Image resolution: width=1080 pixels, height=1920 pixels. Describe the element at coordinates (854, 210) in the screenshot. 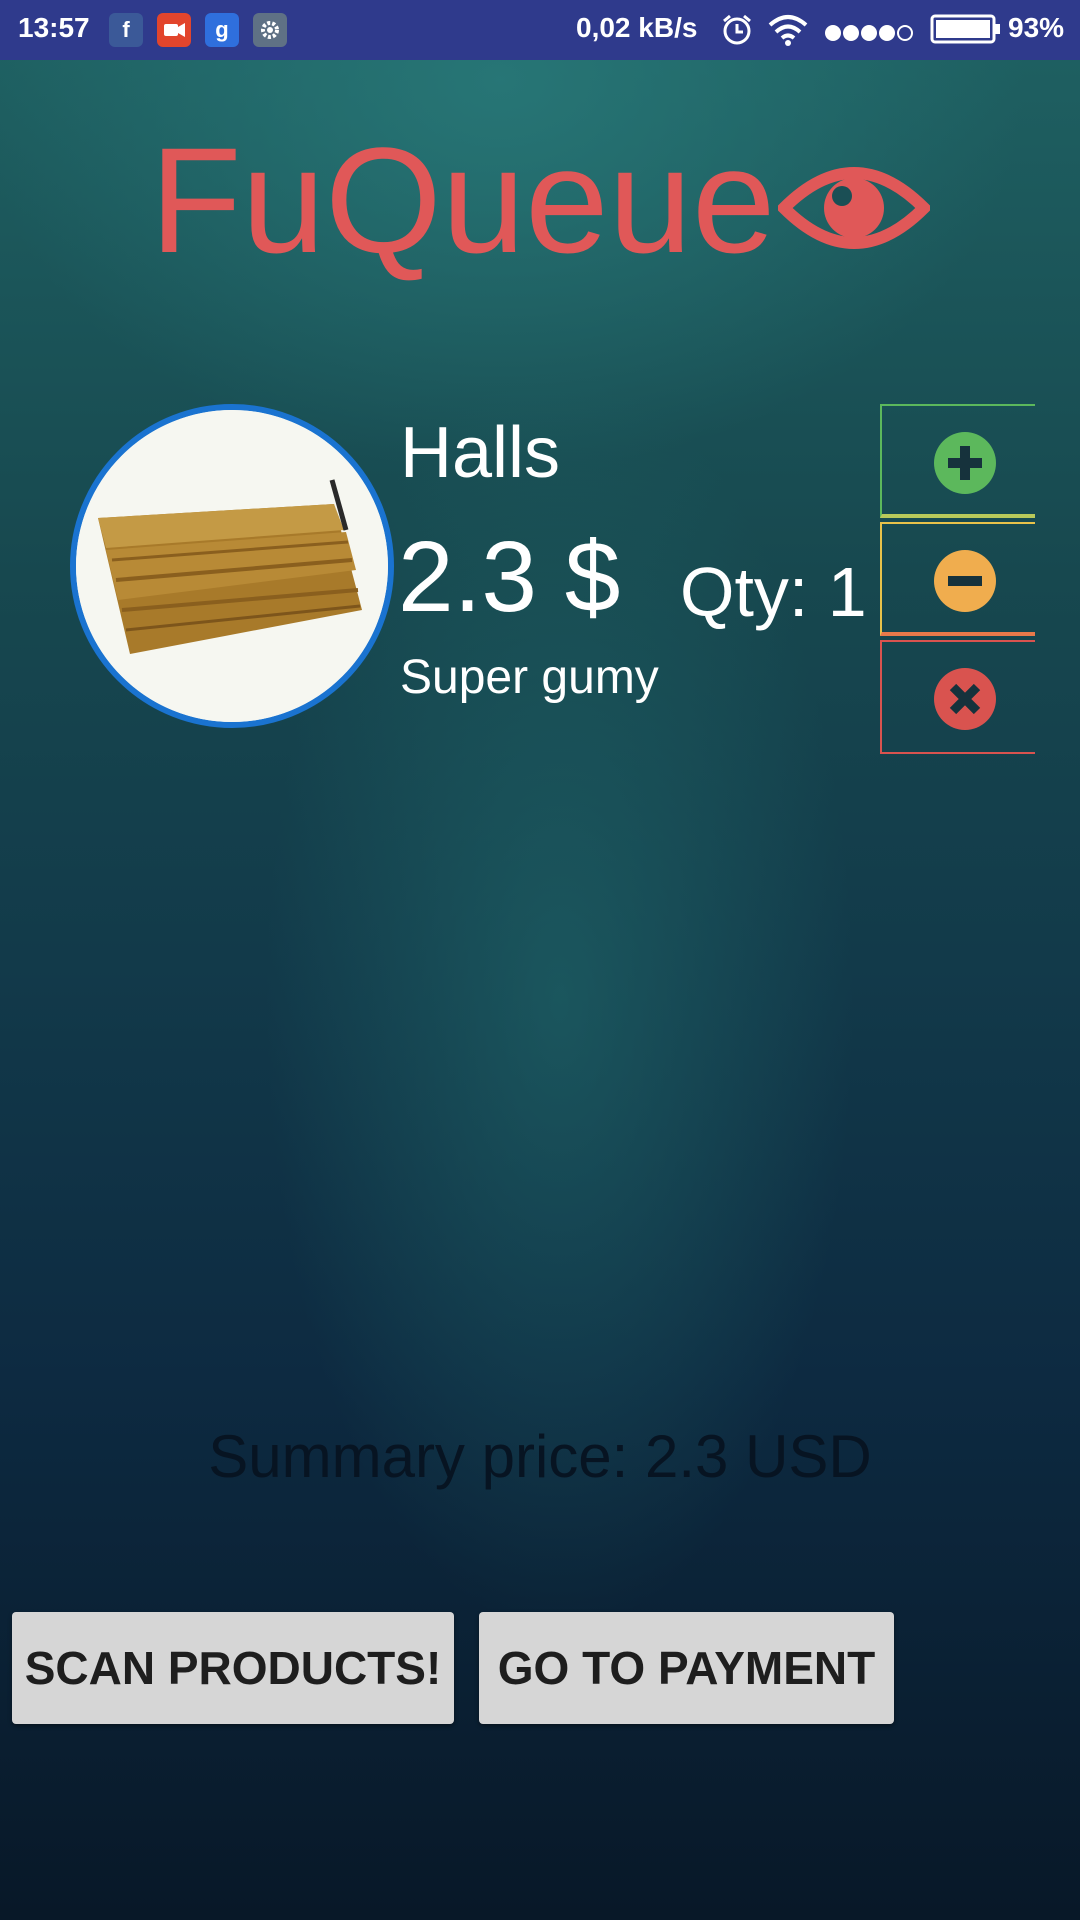

I see `eye-icon` at that location.